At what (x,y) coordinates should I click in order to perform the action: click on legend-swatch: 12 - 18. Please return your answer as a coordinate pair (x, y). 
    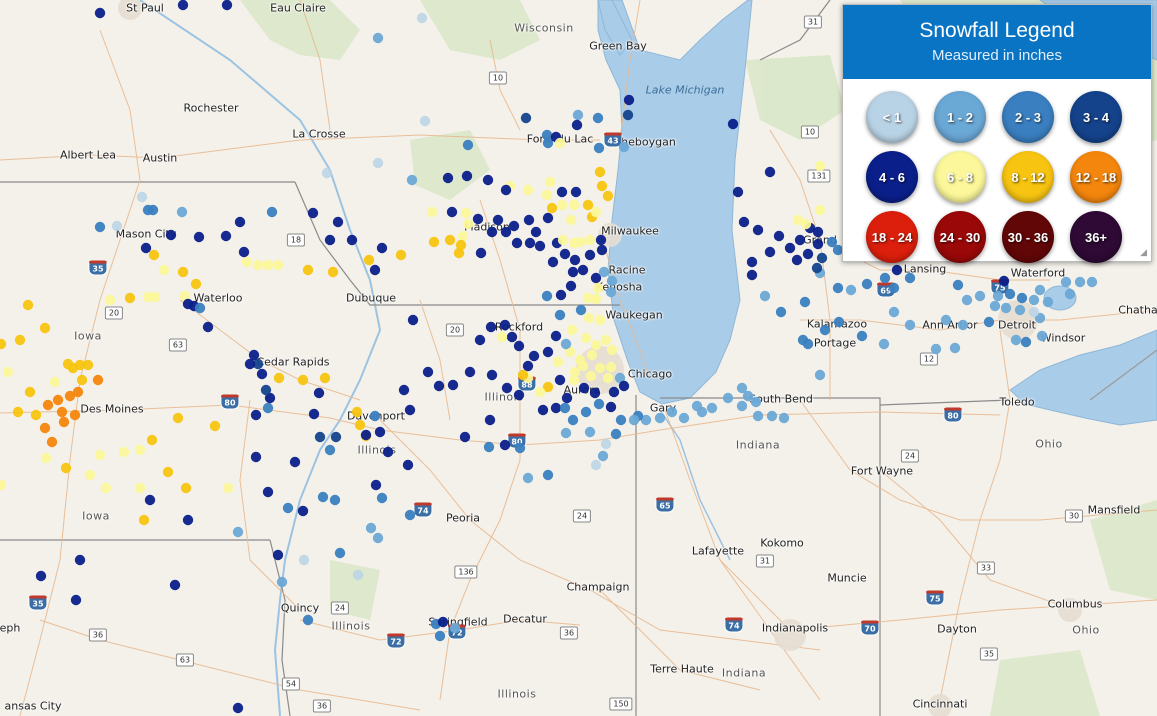
    Looking at the image, I should click on (1096, 177).